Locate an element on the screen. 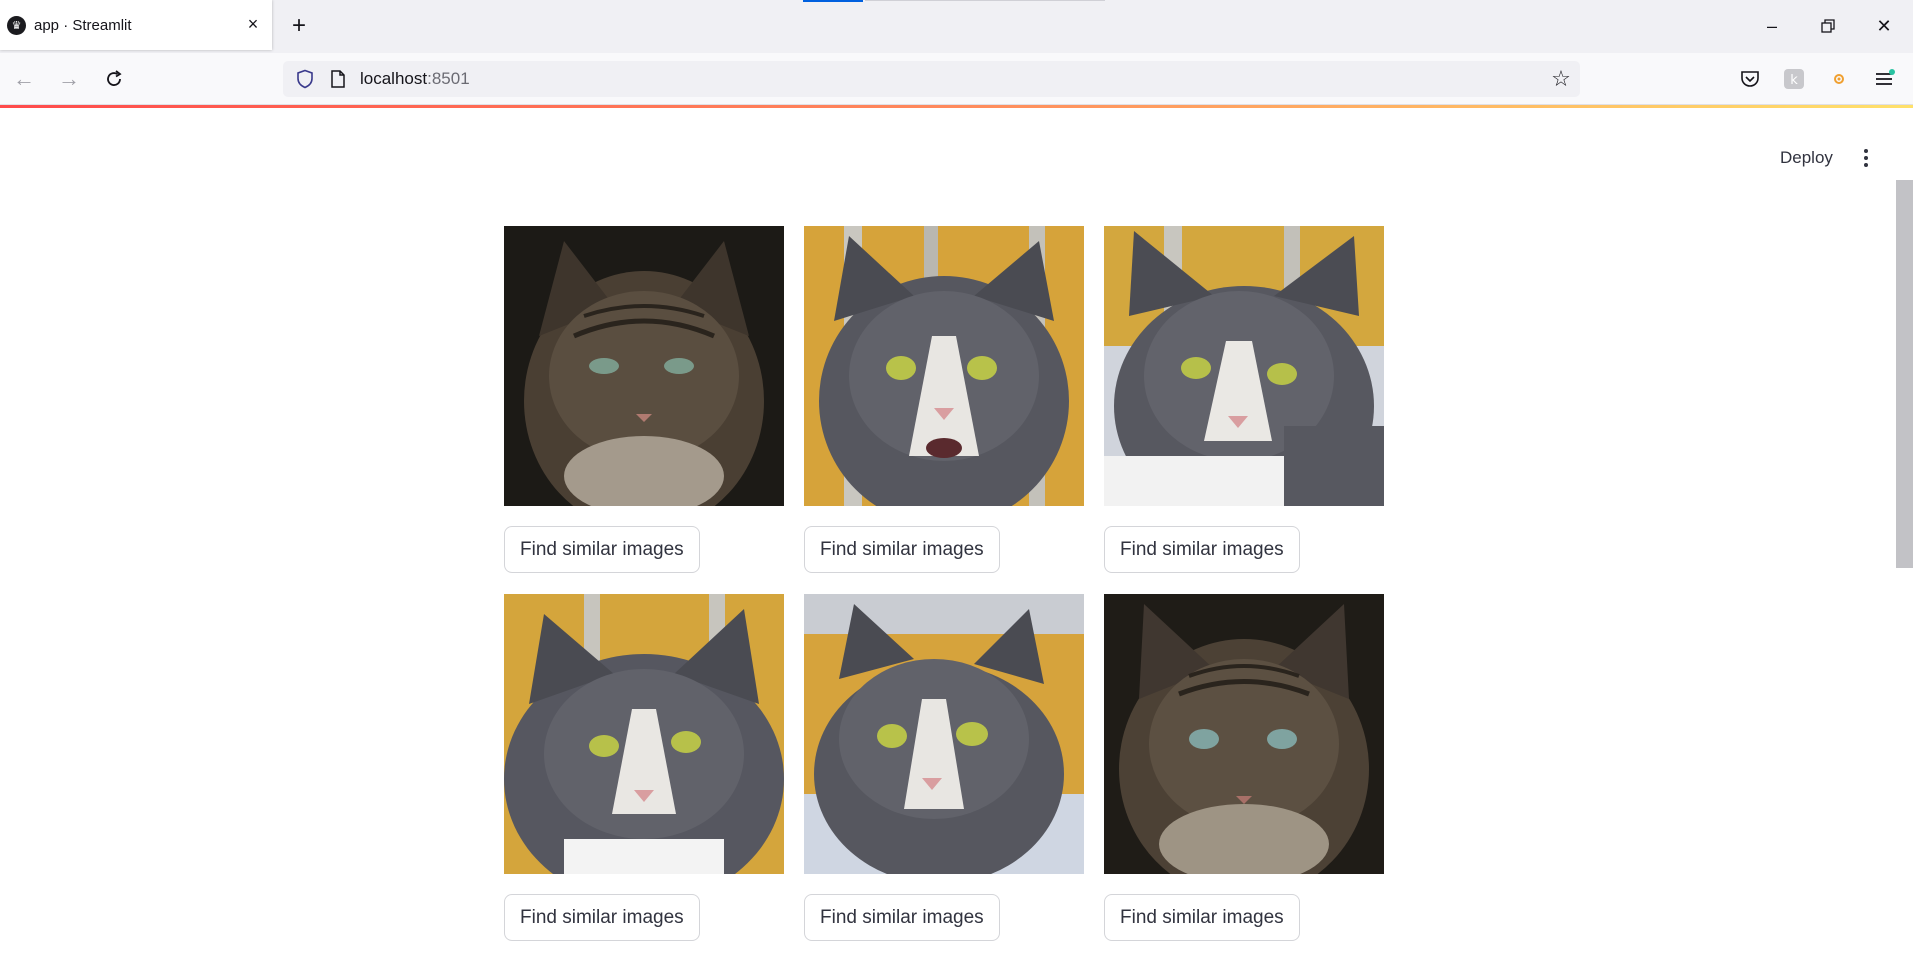 Image resolution: width=1913 pixels, height=961 pixels. svg-text: k is located at coordinates (1794, 80).